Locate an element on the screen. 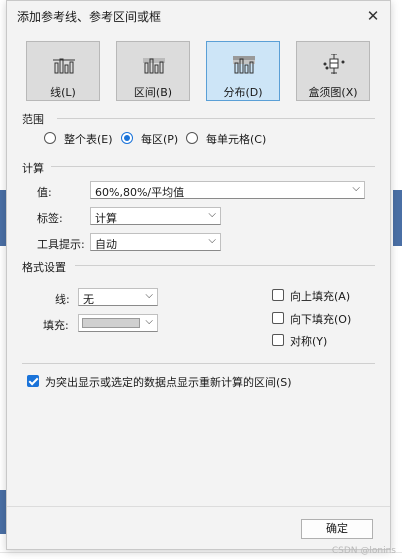 The height and width of the screenshot is (559, 402). tooltip-label: 工具提示: is located at coordinates (61, 244).